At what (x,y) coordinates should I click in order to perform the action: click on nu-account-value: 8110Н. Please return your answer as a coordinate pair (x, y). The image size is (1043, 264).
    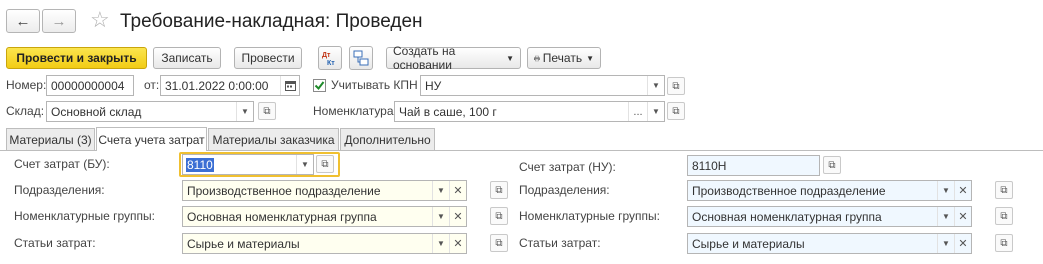
    Looking at the image, I should click on (709, 165).